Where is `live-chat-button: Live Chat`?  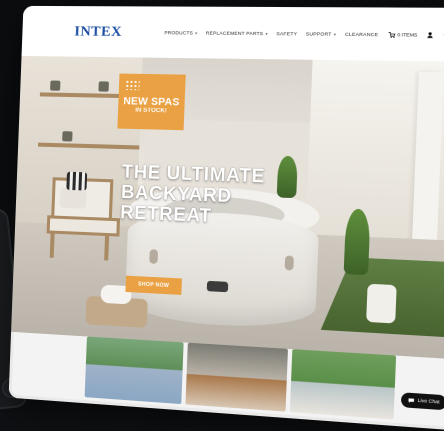
live-chat-button: Live Chat is located at coordinates (422, 401).